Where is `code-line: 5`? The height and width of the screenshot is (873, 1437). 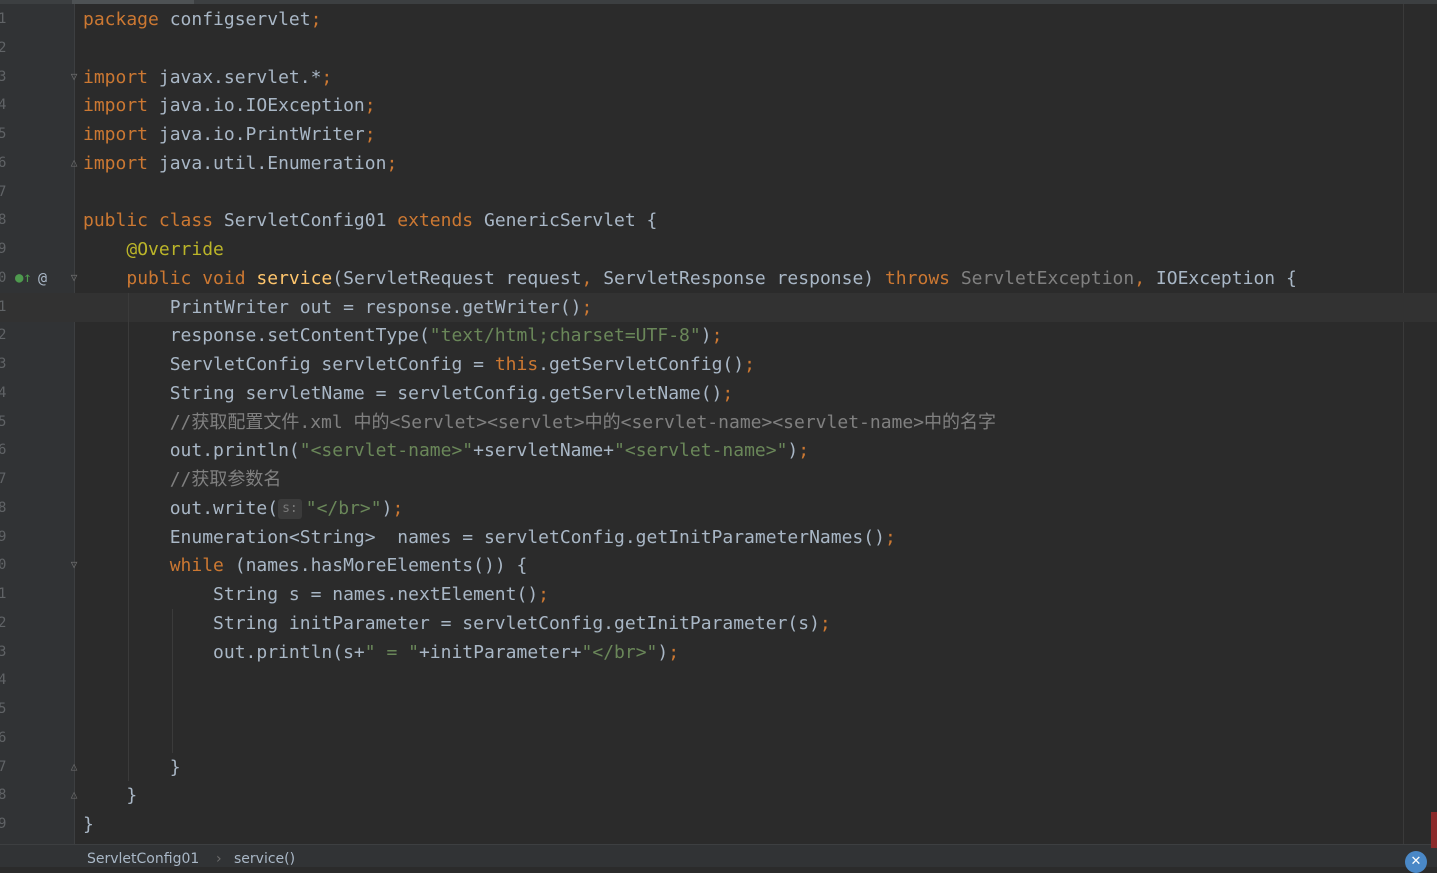
code-line: 5 is located at coordinates (718, 709).